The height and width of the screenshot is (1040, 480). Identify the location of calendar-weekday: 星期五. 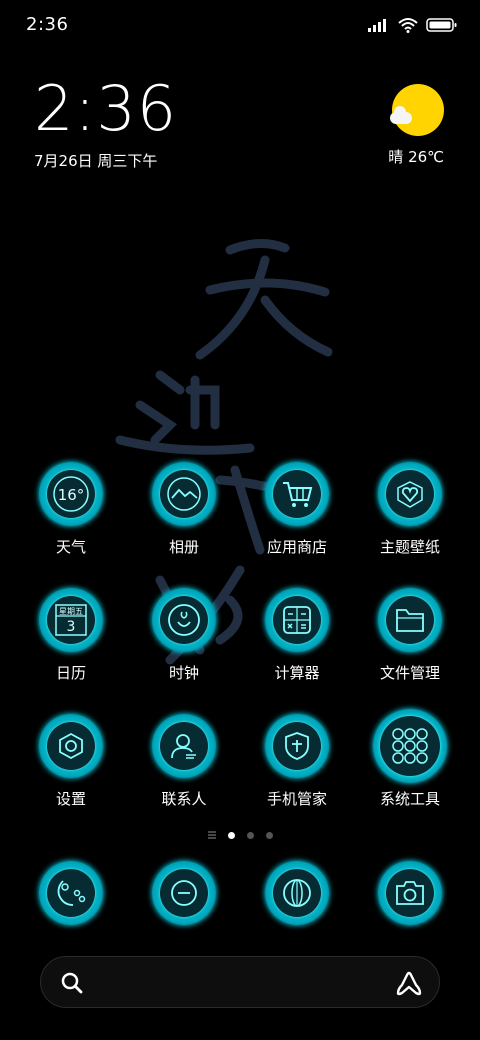
(71, 611).